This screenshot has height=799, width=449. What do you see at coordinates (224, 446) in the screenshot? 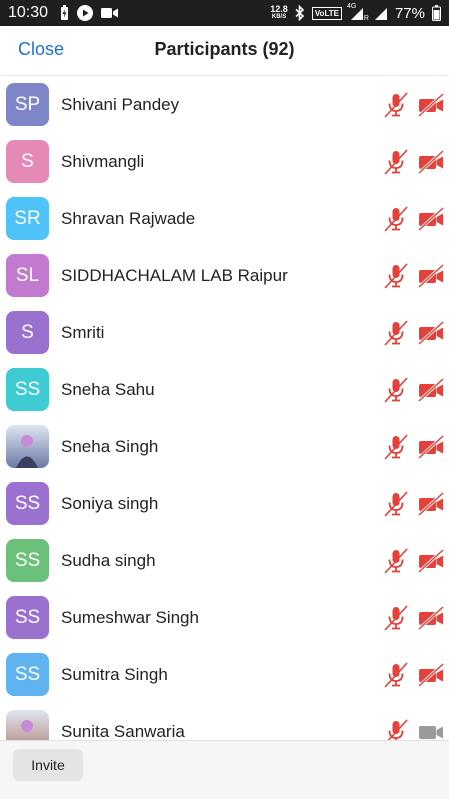
I see `participant-row: Sneha Singh` at bounding box center [224, 446].